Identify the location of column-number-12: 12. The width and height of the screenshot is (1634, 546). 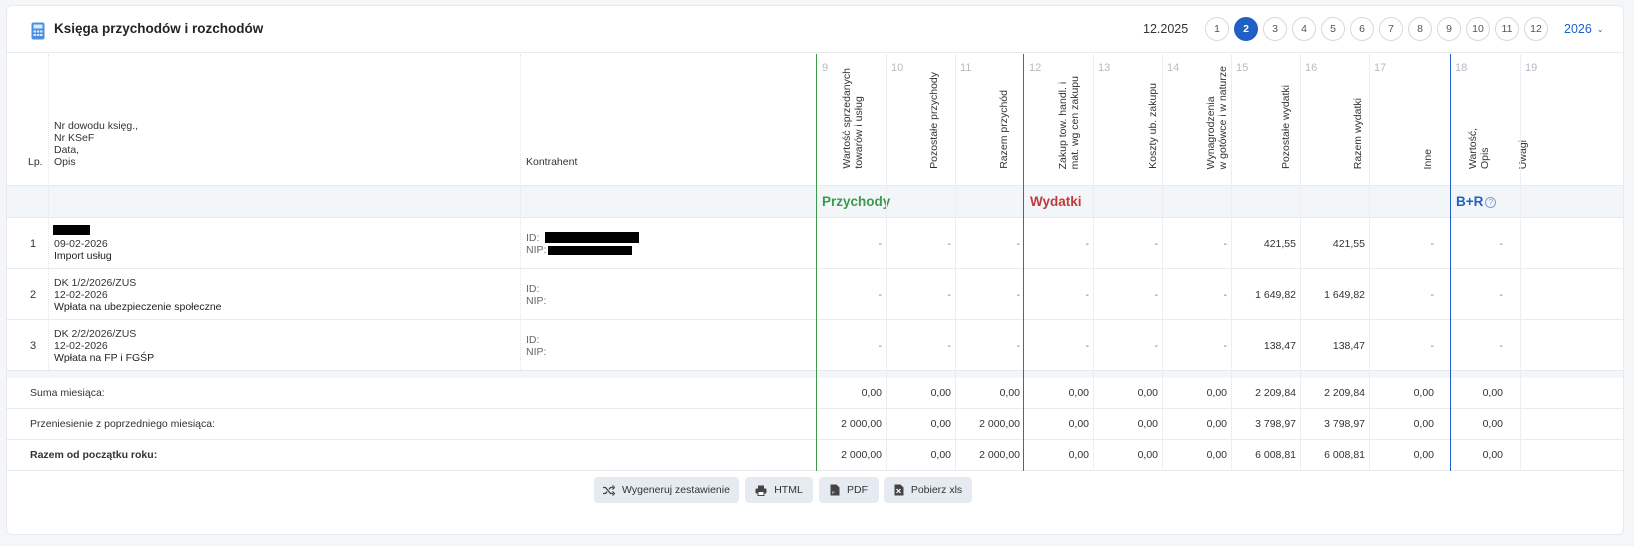
(1035, 68).